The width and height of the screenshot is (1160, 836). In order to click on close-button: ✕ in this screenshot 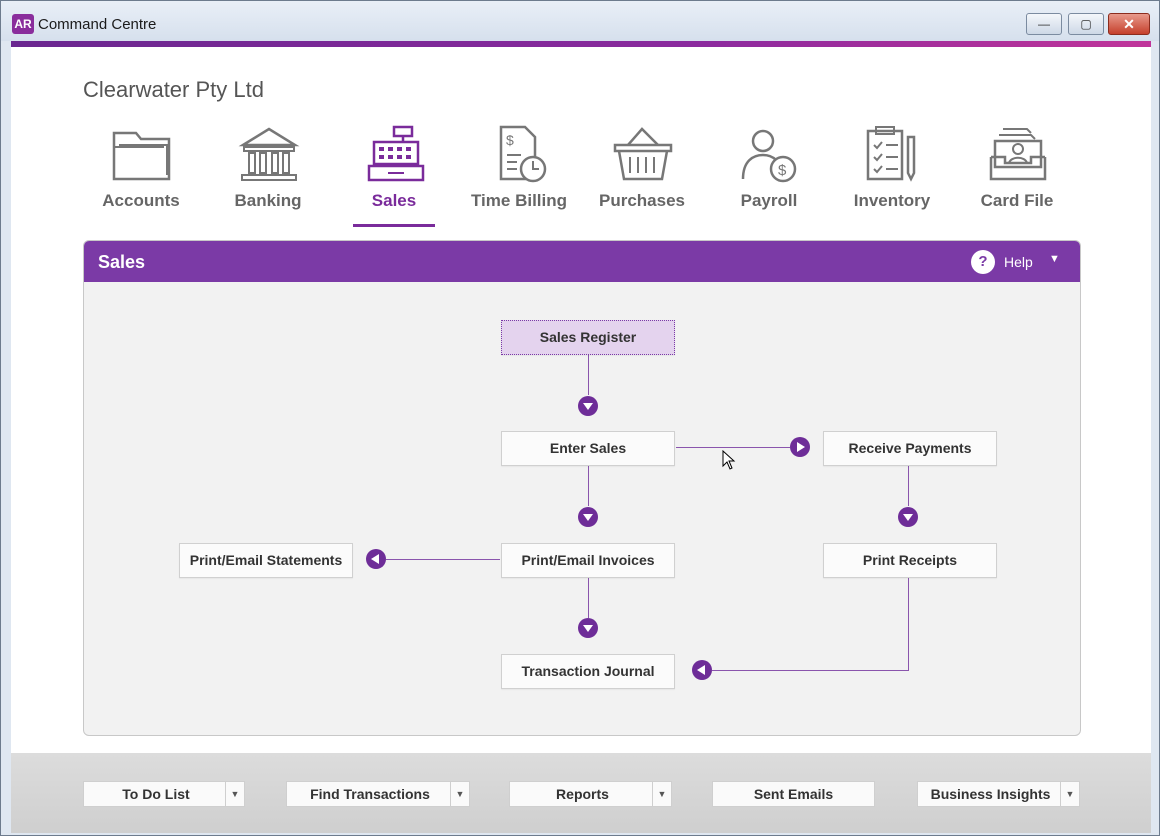, I will do `click(1129, 24)`.